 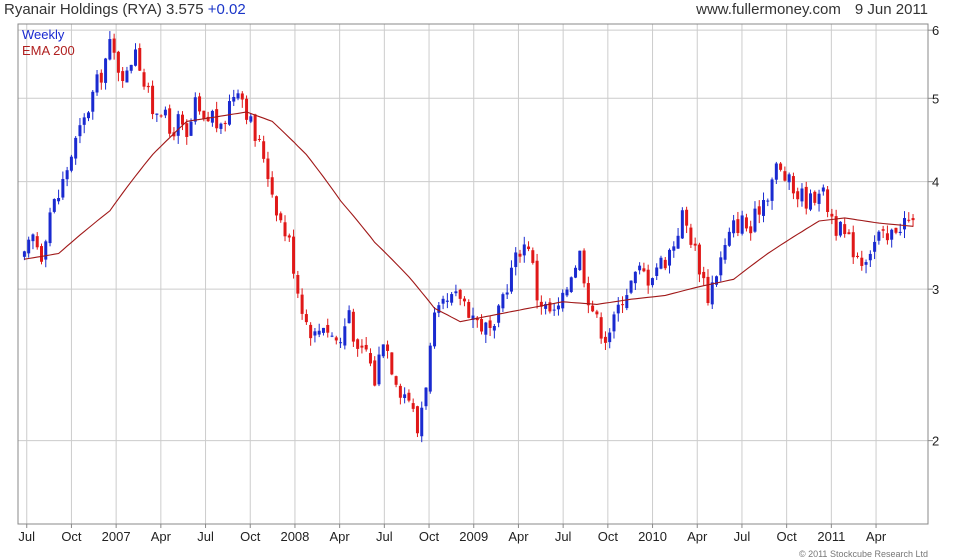 I want to click on y-tick-label: 2, so click(x=935, y=441).